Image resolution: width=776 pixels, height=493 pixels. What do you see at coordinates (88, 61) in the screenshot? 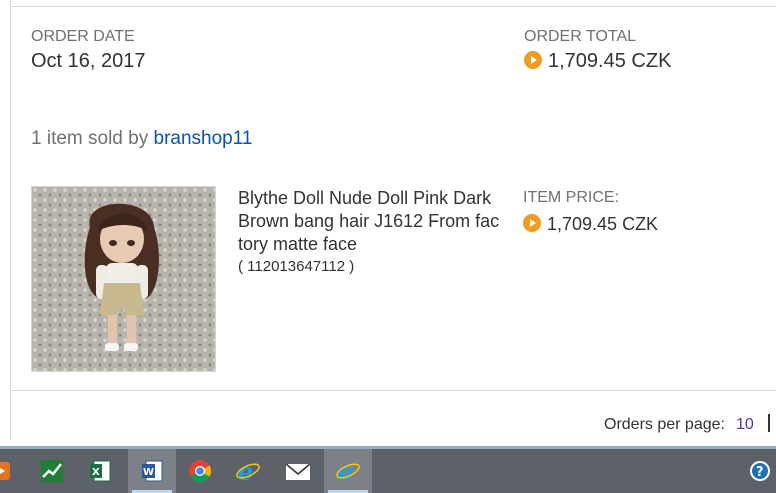
I see `order-date-value: Oct 16, 2017` at bounding box center [88, 61].